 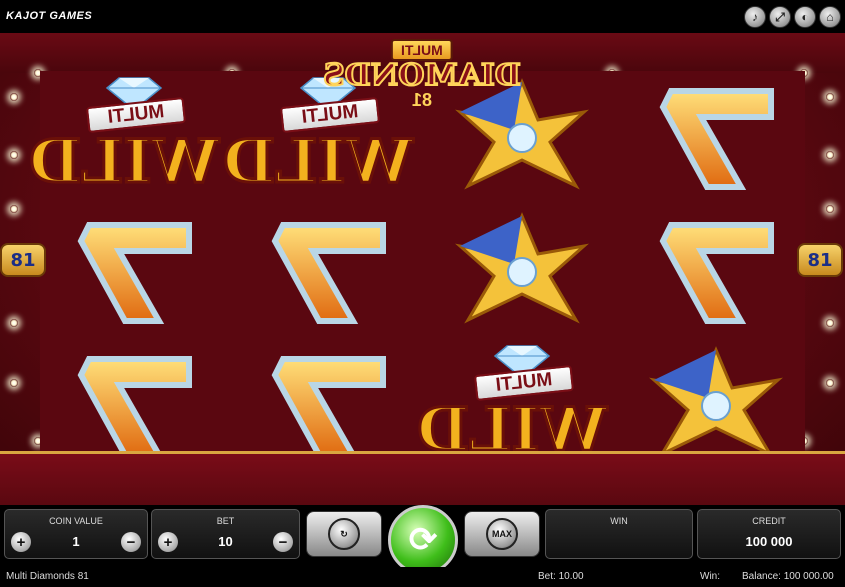 What do you see at coordinates (76, 534) in the screenshot?
I see `coin-value-panel: COIN VALUE 1 + −` at bounding box center [76, 534].